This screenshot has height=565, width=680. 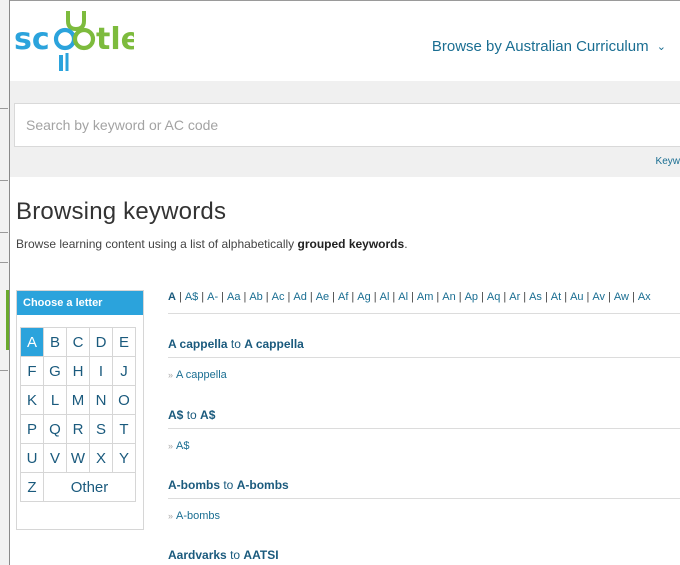 I want to click on prefix-link: At, so click(x=556, y=297).